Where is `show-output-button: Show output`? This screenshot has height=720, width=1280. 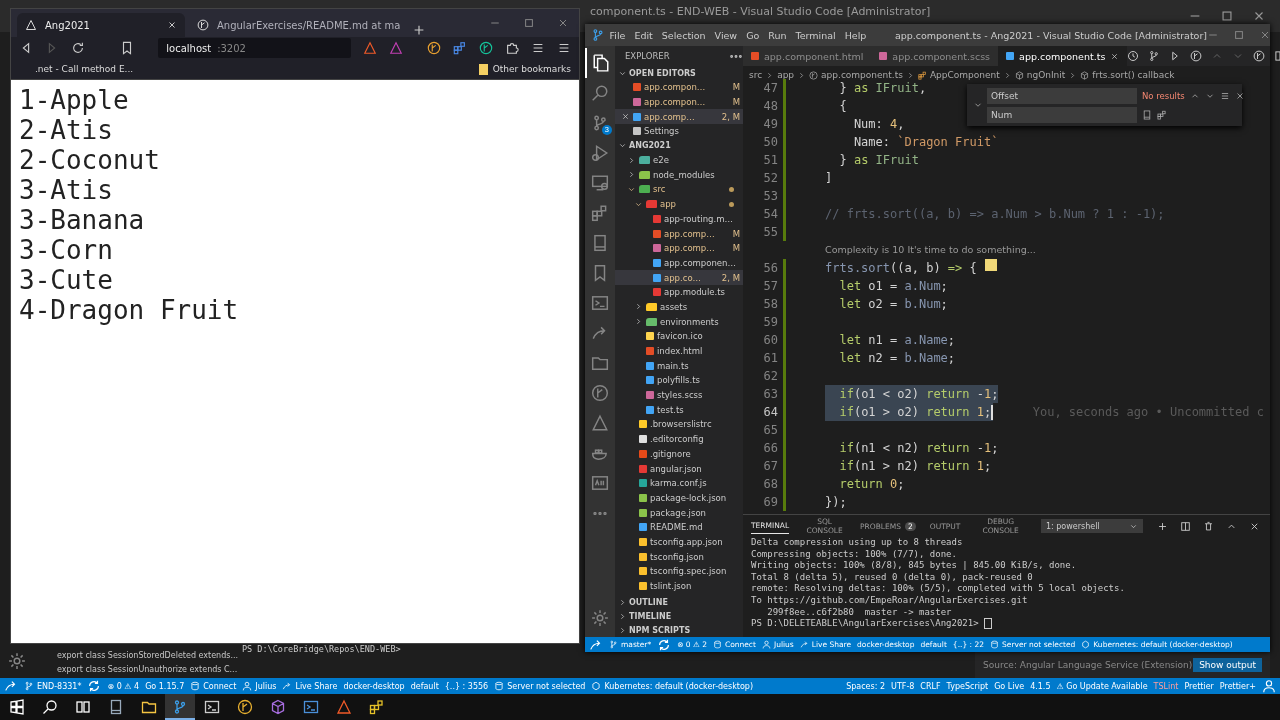 show-output-button: Show output is located at coordinates (1227, 665).